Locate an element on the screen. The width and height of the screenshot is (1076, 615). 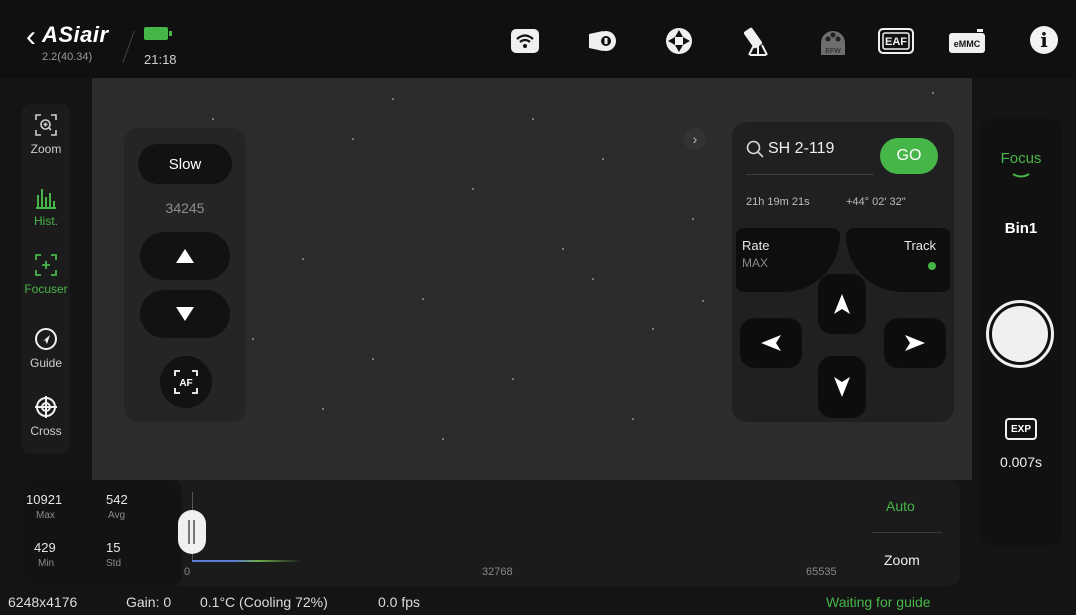
guide-icon is located at coordinates (46, 339).